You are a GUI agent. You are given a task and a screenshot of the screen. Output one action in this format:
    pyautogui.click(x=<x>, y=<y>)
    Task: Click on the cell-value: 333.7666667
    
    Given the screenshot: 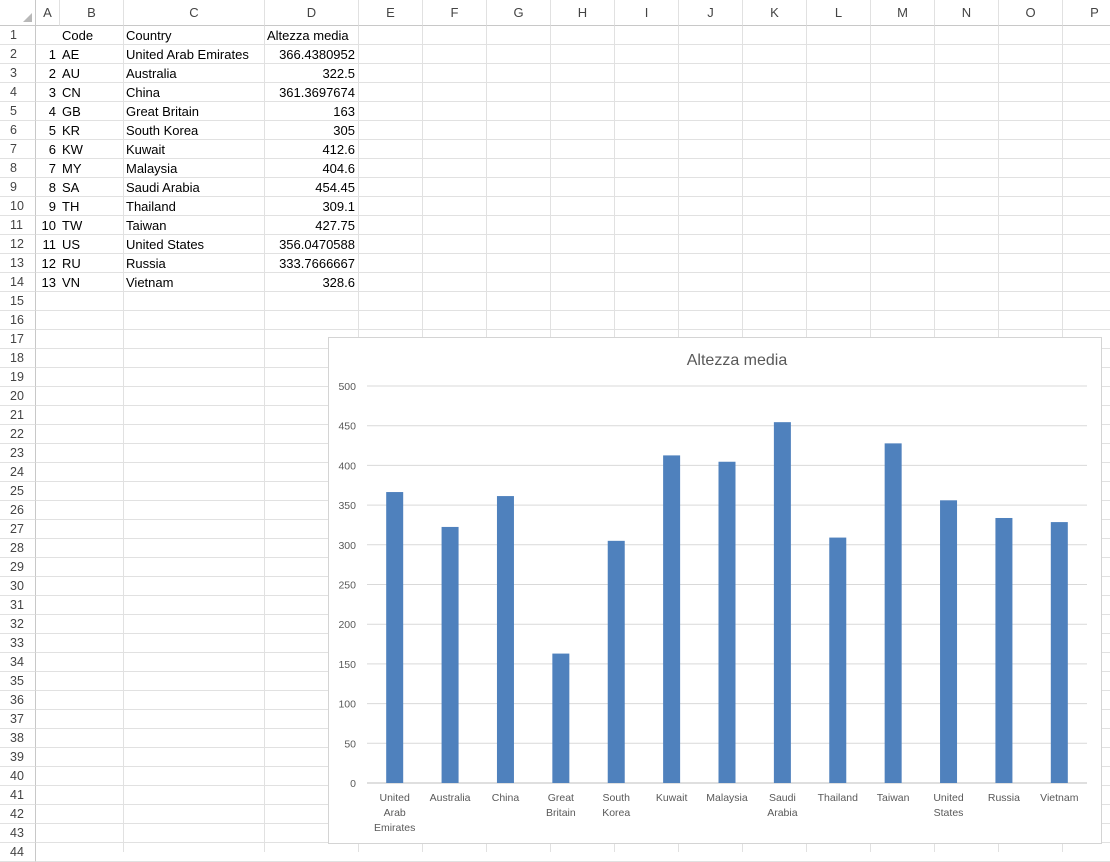 What is the action you would take?
    pyautogui.click(x=311, y=263)
    